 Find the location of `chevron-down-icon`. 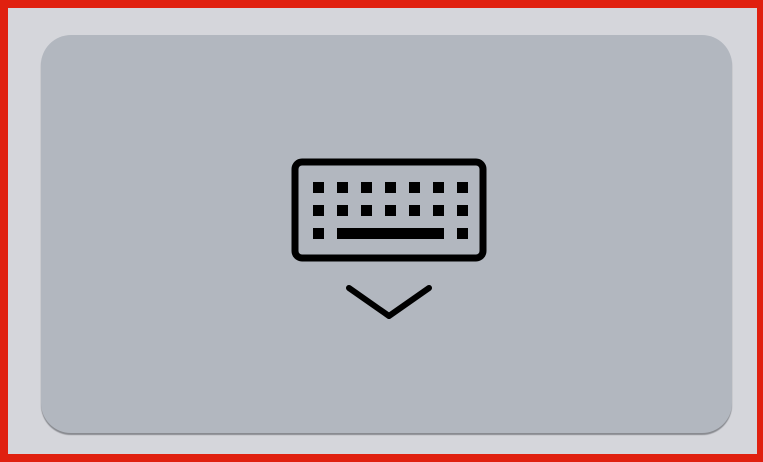

chevron-down-icon is located at coordinates (389, 302).